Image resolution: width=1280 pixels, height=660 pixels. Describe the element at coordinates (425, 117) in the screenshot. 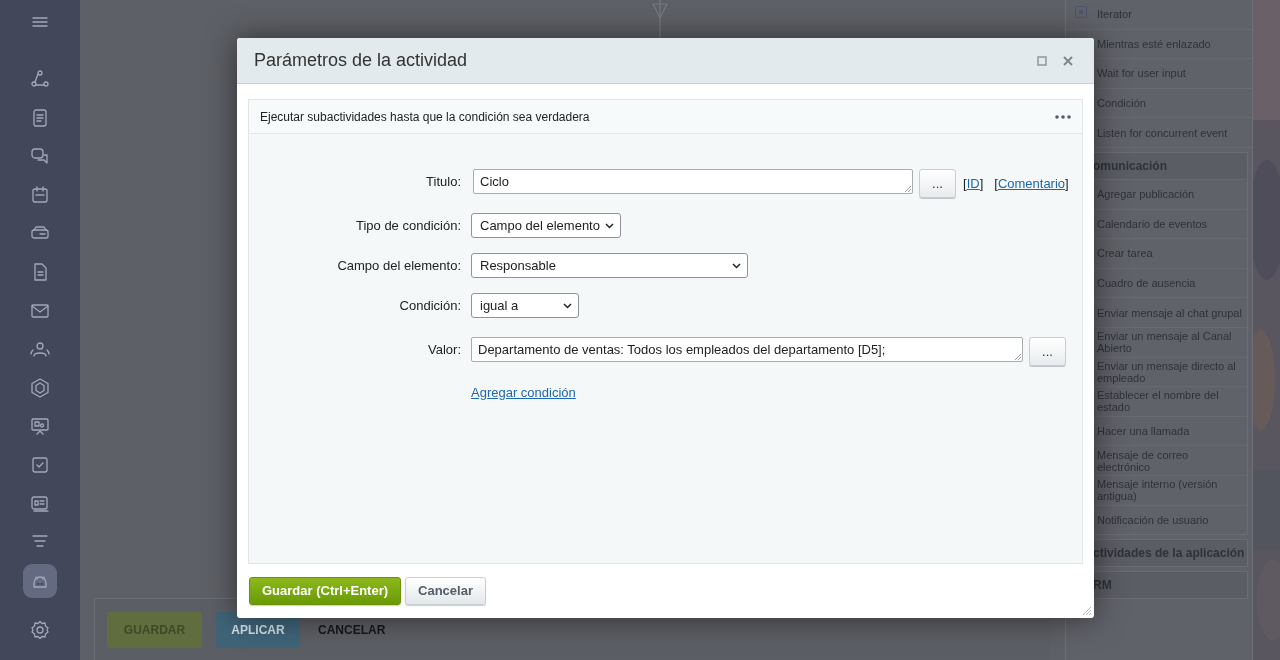

I see `panel-heading: Ejecutar subactividades hasta que la condición sea verdadera` at that location.